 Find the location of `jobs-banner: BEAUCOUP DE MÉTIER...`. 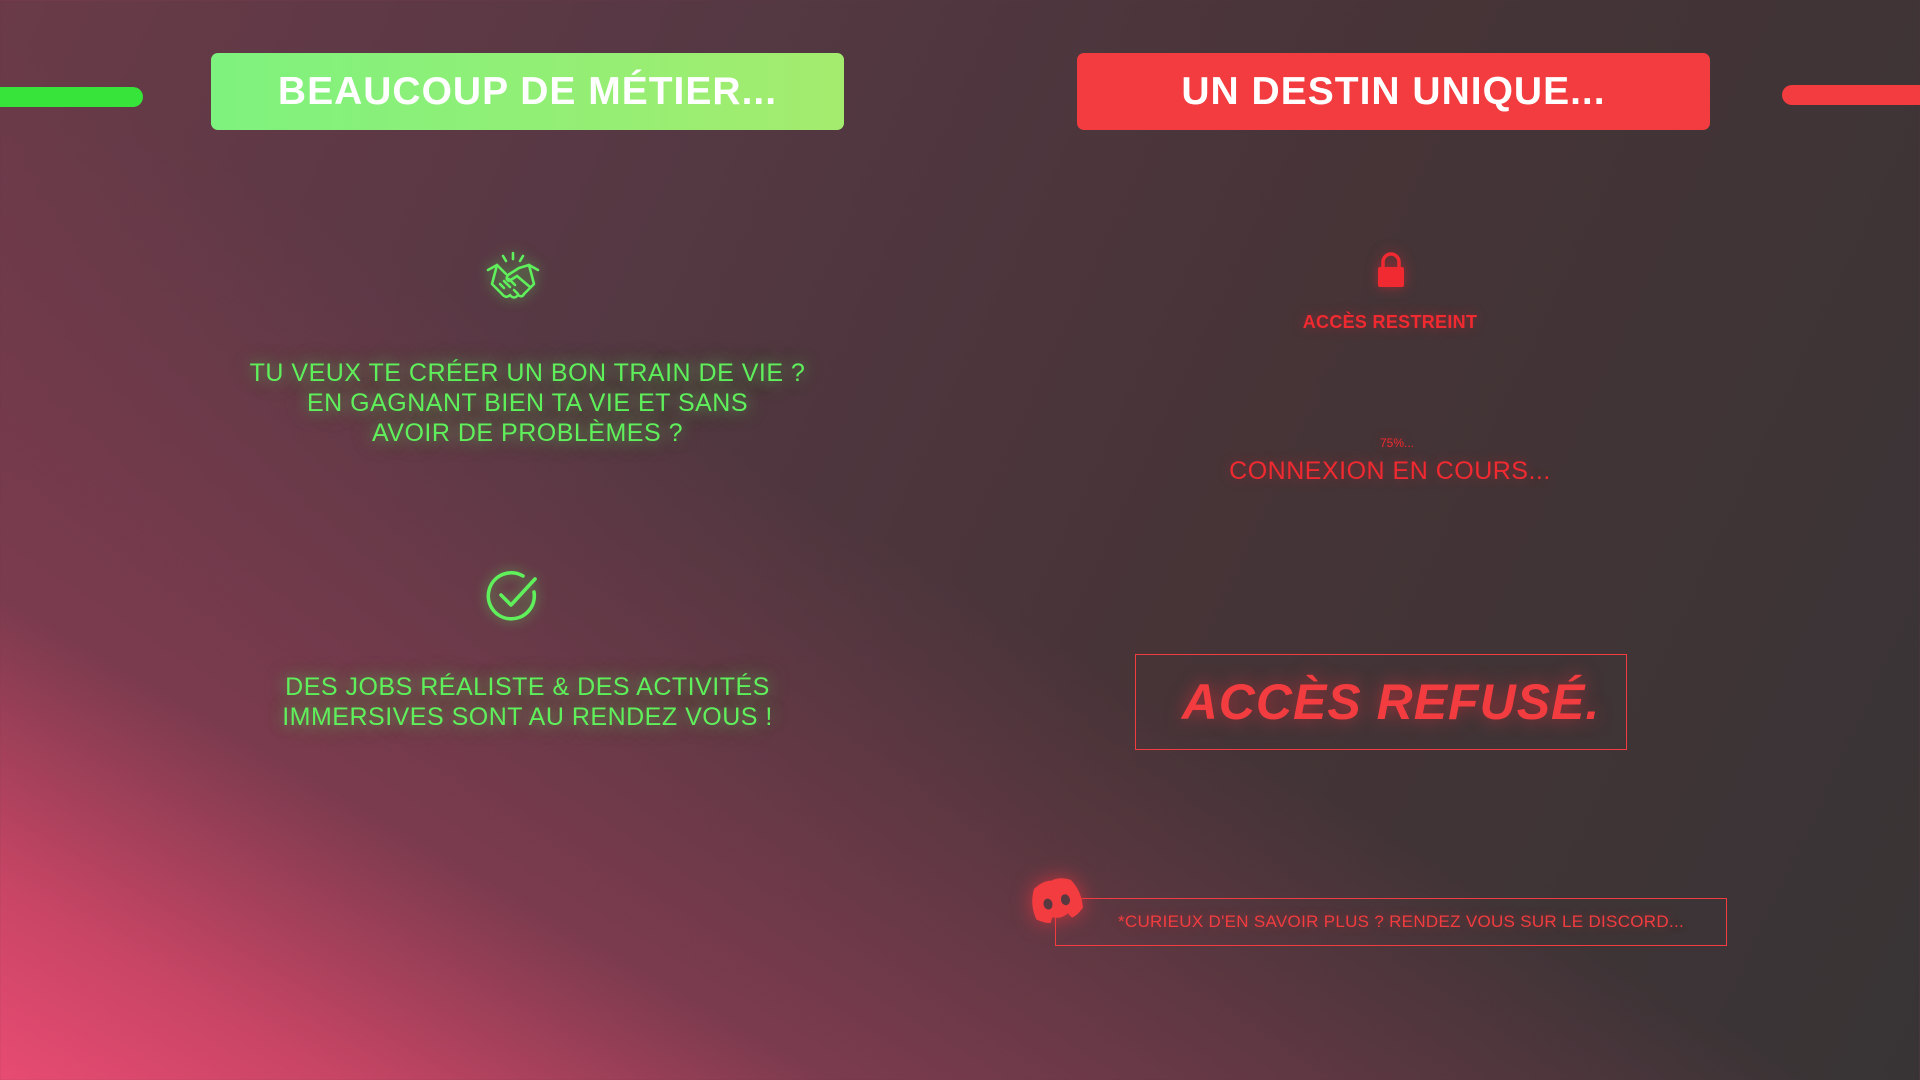

jobs-banner: BEAUCOUP DE MÉTIER... is located at coordinates (527, 91).